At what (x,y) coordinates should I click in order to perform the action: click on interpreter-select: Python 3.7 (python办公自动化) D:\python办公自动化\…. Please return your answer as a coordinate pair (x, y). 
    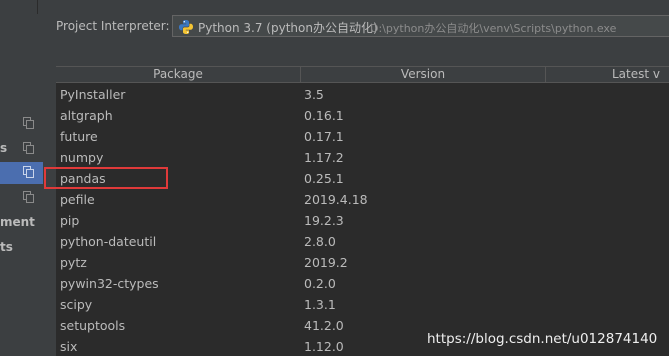
    Looking at the image, I should click on (420, 26).